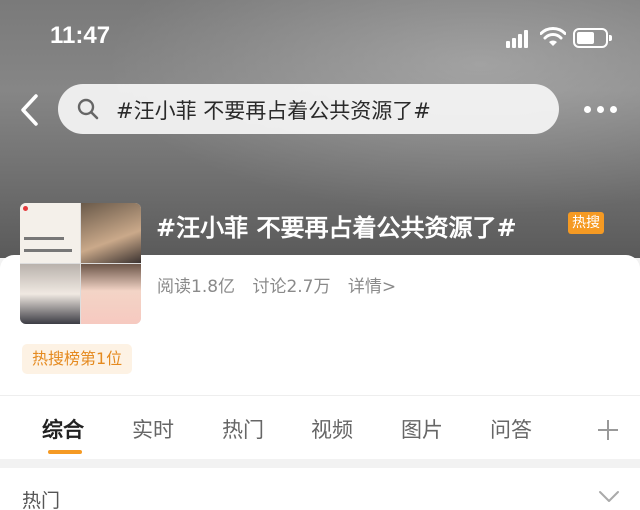  What do you see at coordinates (372, 287) in the screenshot?
I see `details-link: 详情>` at bounding box center [372, 287].